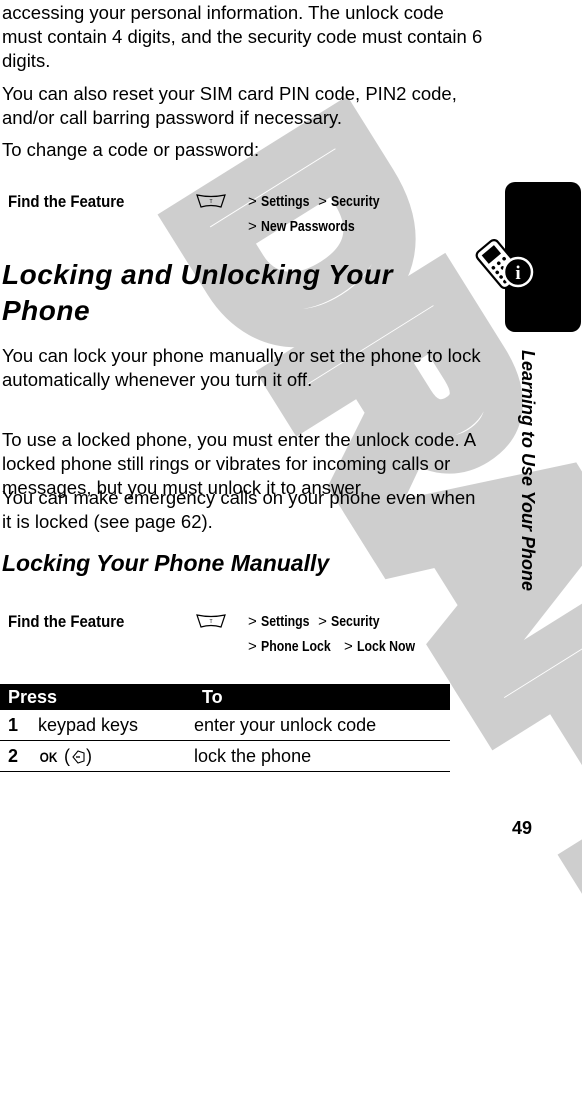  What do you see at coordinates (19, 756) in the screenshot?
I see `step-number: 2` at bounding box center [19, 756].